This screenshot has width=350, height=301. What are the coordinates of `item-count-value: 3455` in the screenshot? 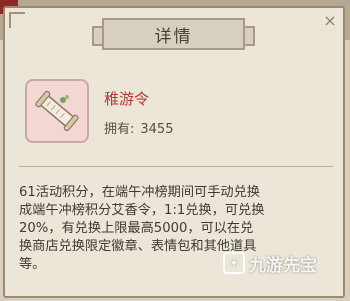 It's located at (157, 129).